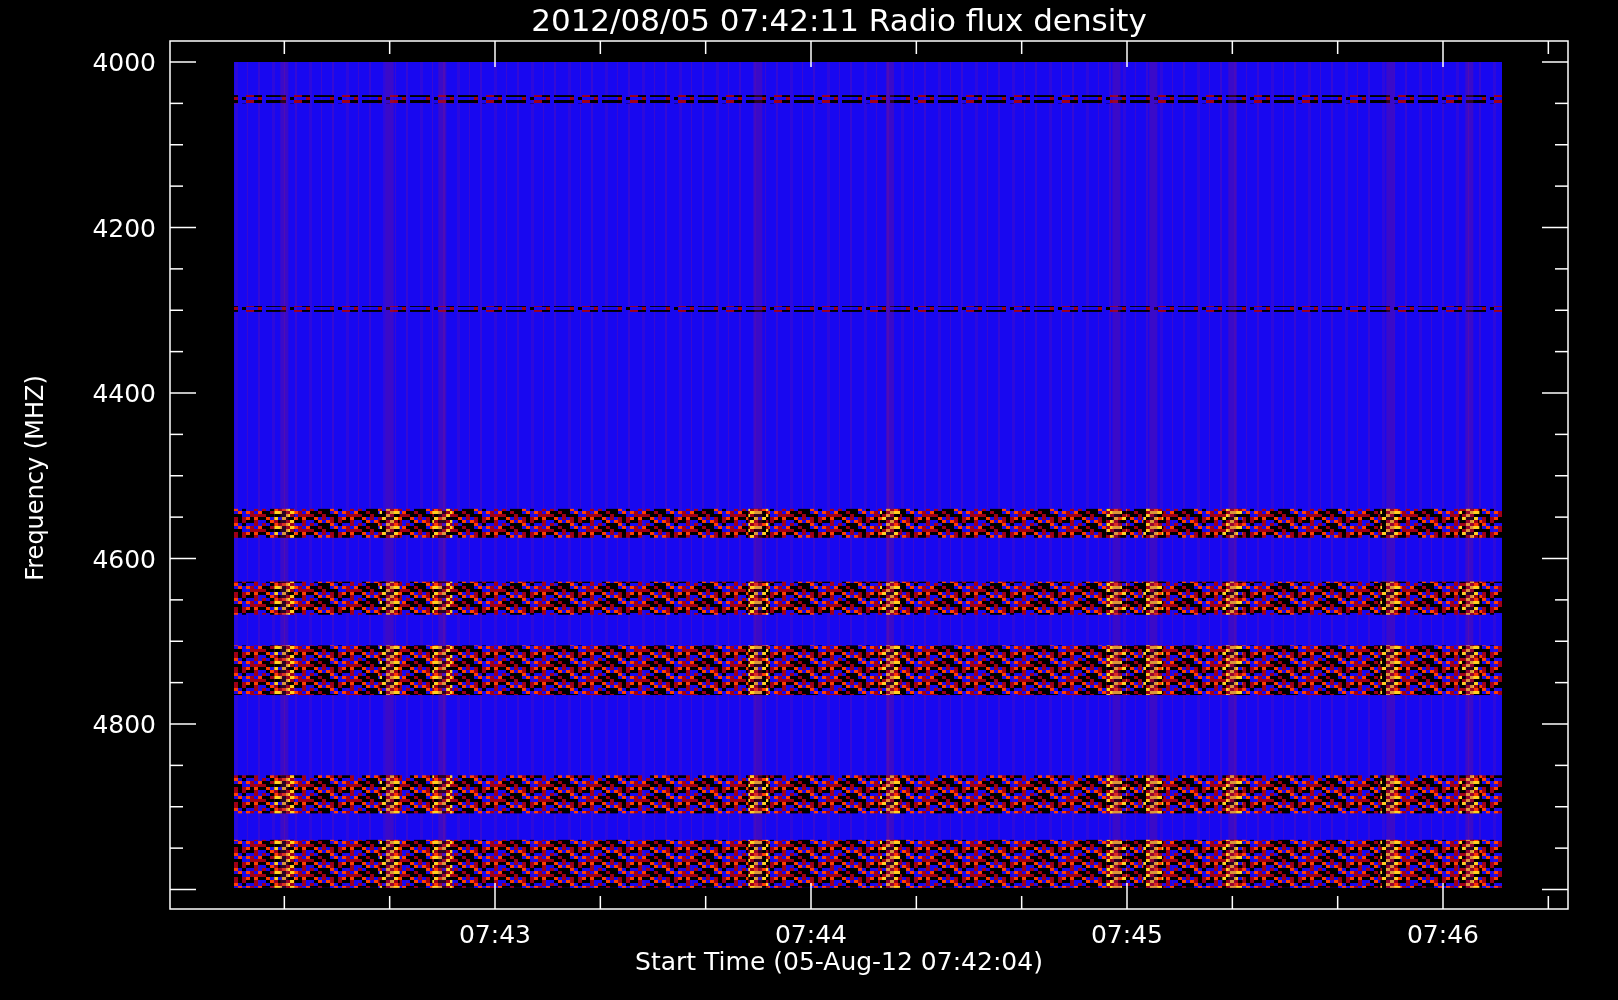 The width and height of the screenshot is (1618, 1000). What do you see at coordinates (124, 393) in the screenshot?
I see `y-tick-label: 4400` at bounding box center [124, 393].